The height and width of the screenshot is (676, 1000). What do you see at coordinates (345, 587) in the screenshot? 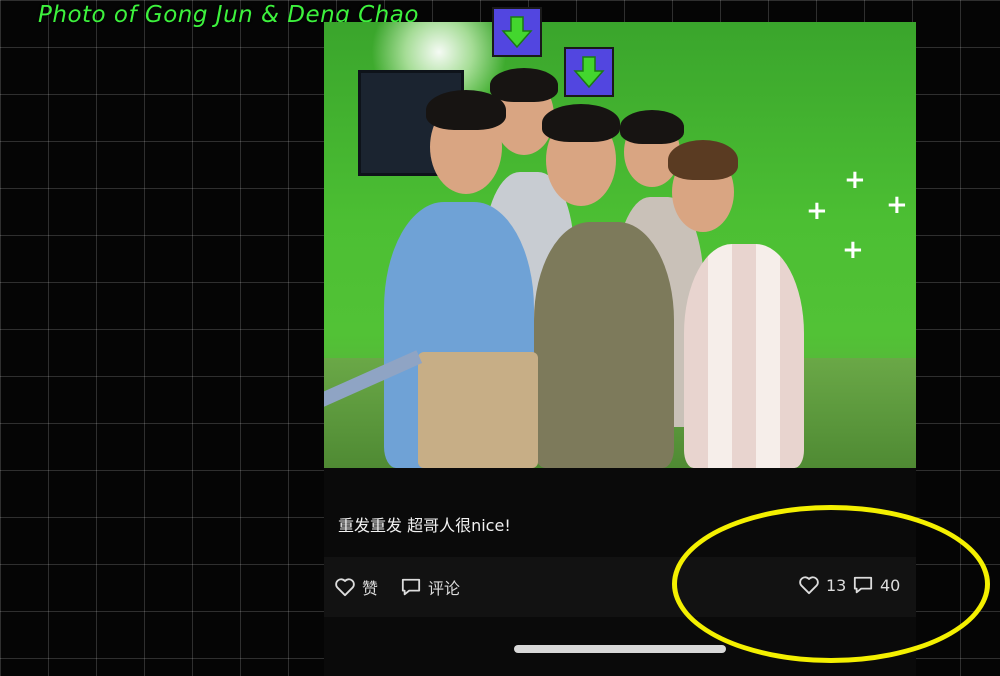
I see `heart-icon` at bounding box center [345, 587].